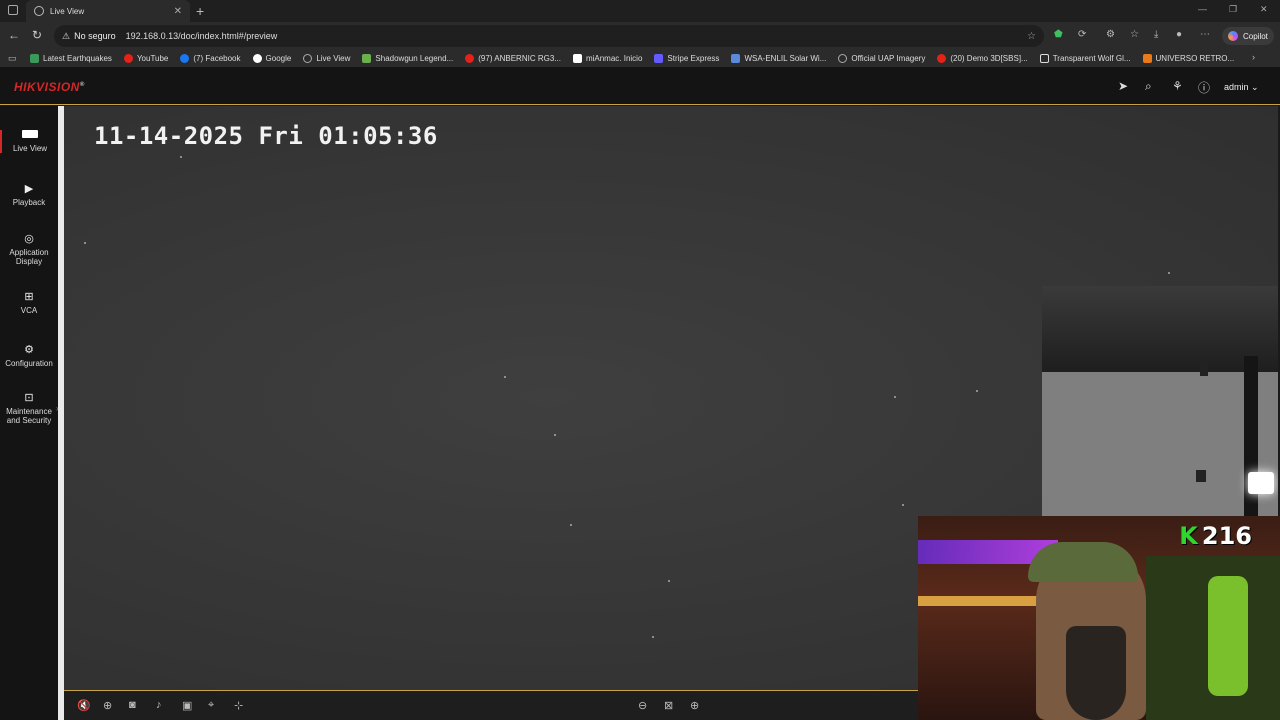 The width and height of the screenshot is (1280, 720). Describe the element at coordinates (978, 601) in the screenshot. I see `shelf-light` at that location.